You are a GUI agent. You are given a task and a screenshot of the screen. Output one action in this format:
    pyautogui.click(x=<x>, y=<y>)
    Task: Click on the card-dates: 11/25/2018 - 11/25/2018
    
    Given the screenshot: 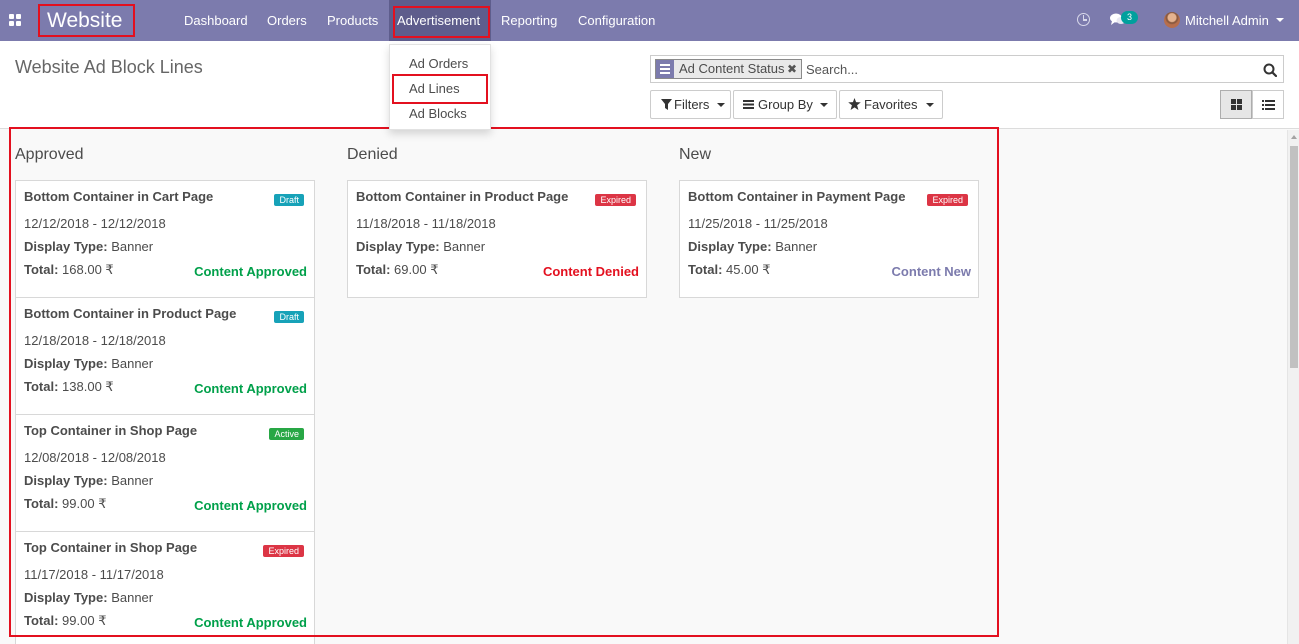 What is the action you would take?
    pyautogui.click(x=758, y=223)
    